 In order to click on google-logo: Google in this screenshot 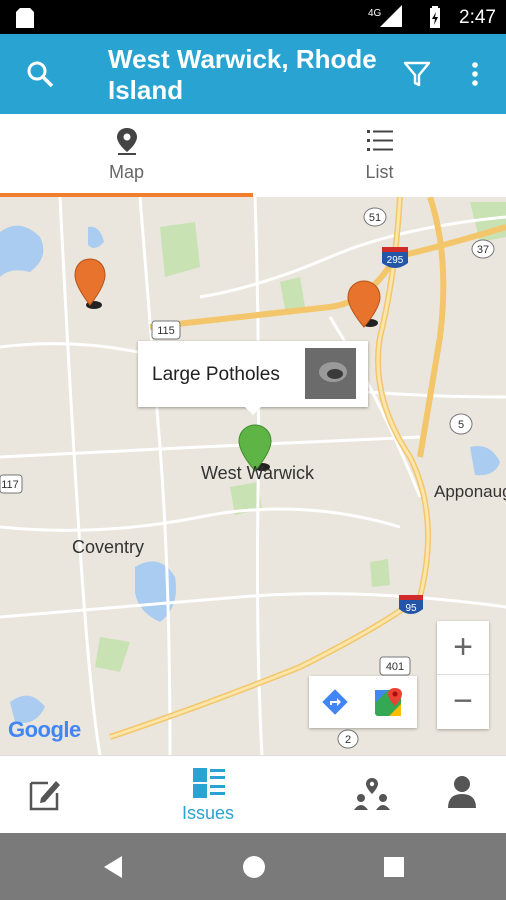, I will do `click(44, 730)`.